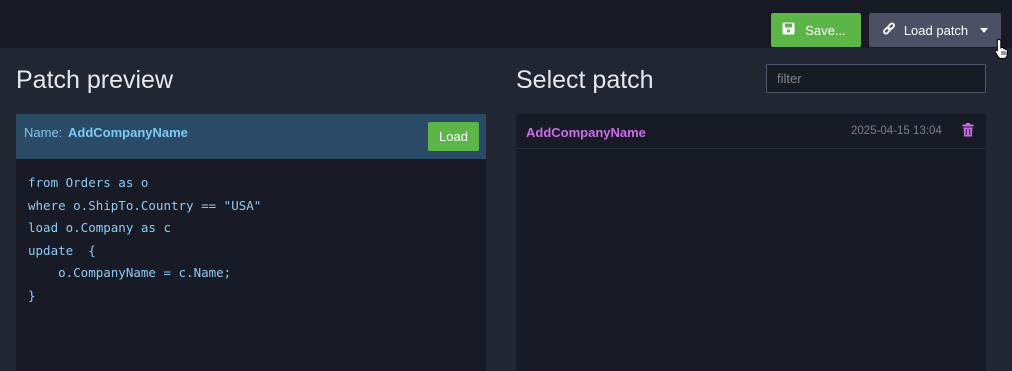 This screenshot has height=371, width=1012. What do you see at coordinates (128, 132) in the screenshot?
I see `patch-name: AddCompanyName` at bounding box center [128, 132].